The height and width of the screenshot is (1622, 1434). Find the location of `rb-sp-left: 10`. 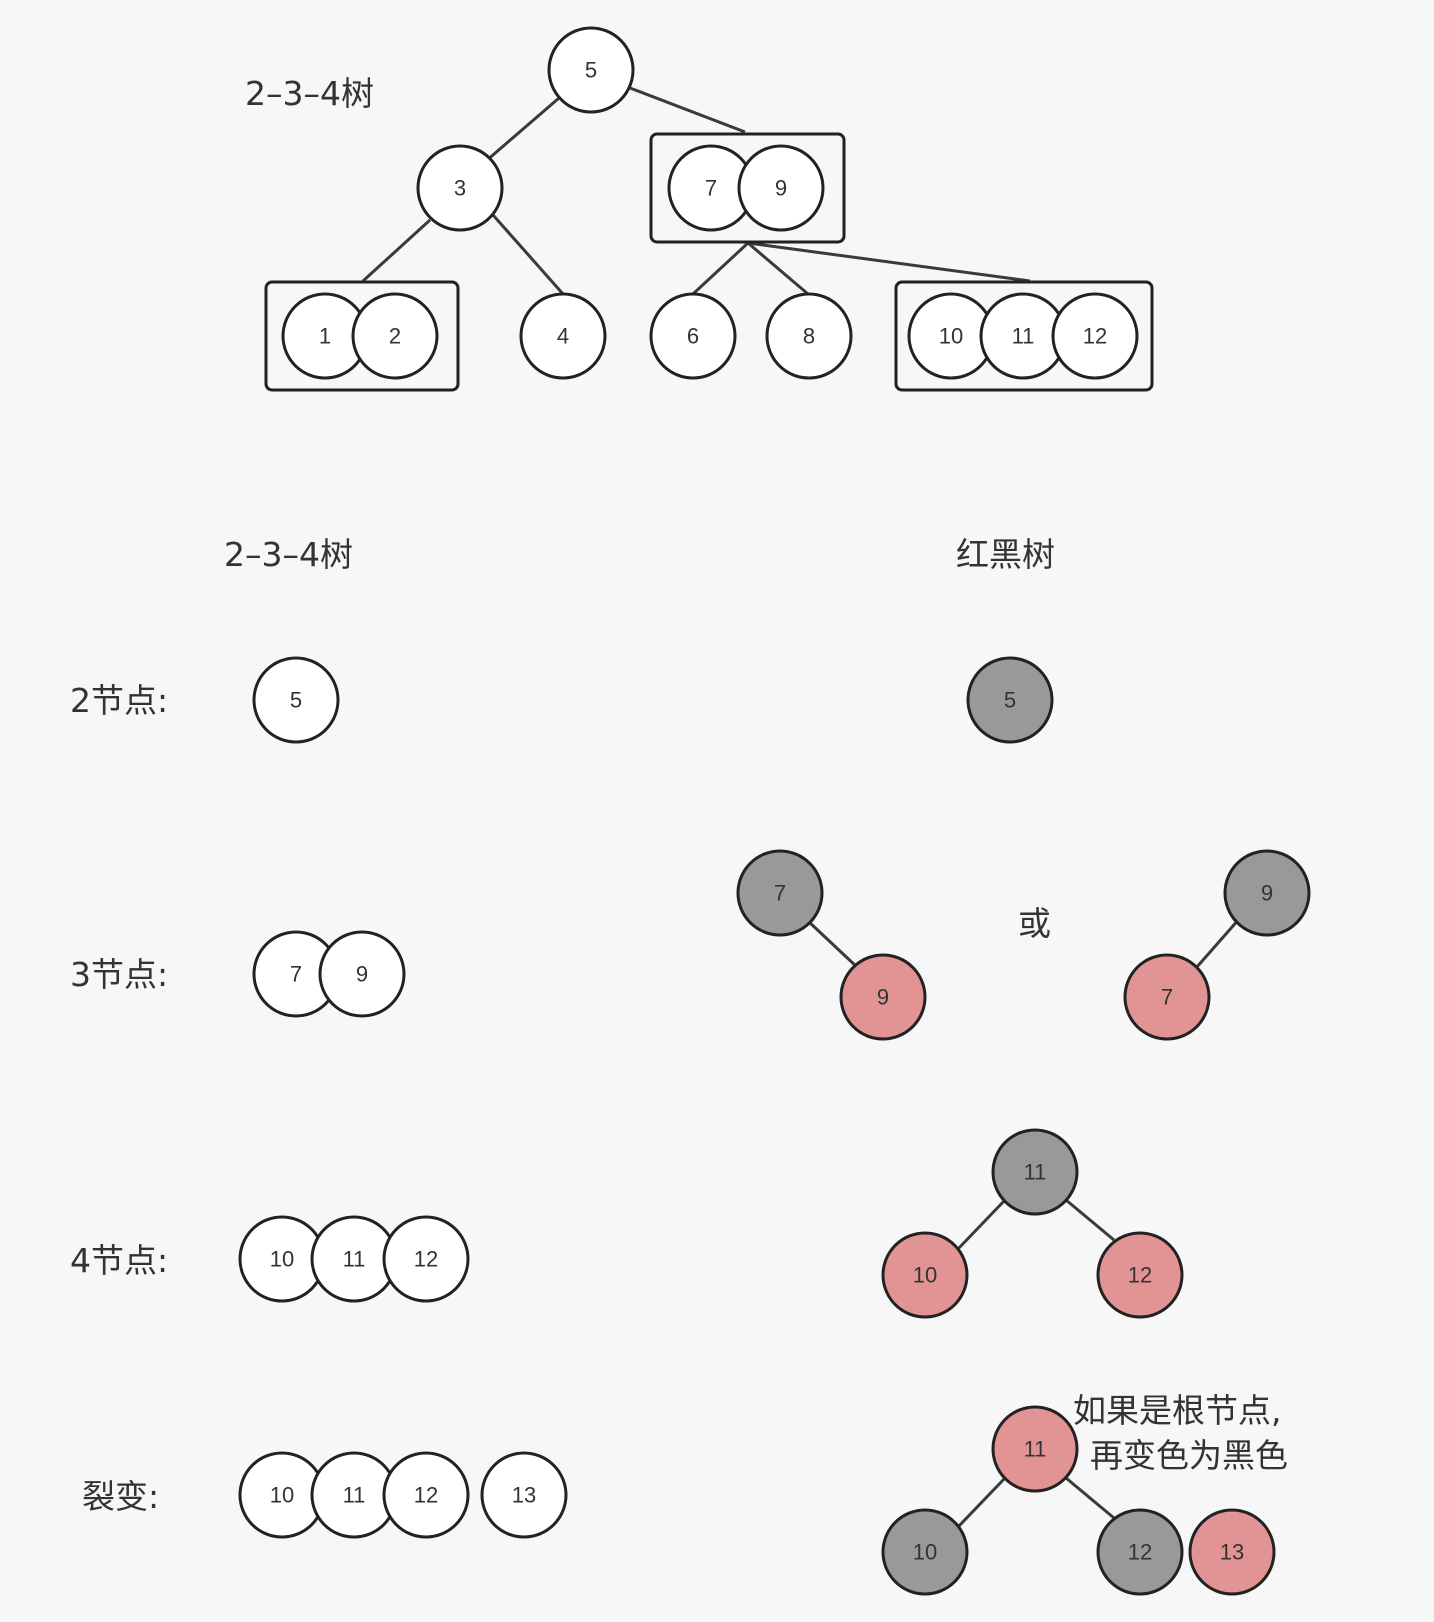

rb-sp-left: 10 is located at coordinates (925, 1552).